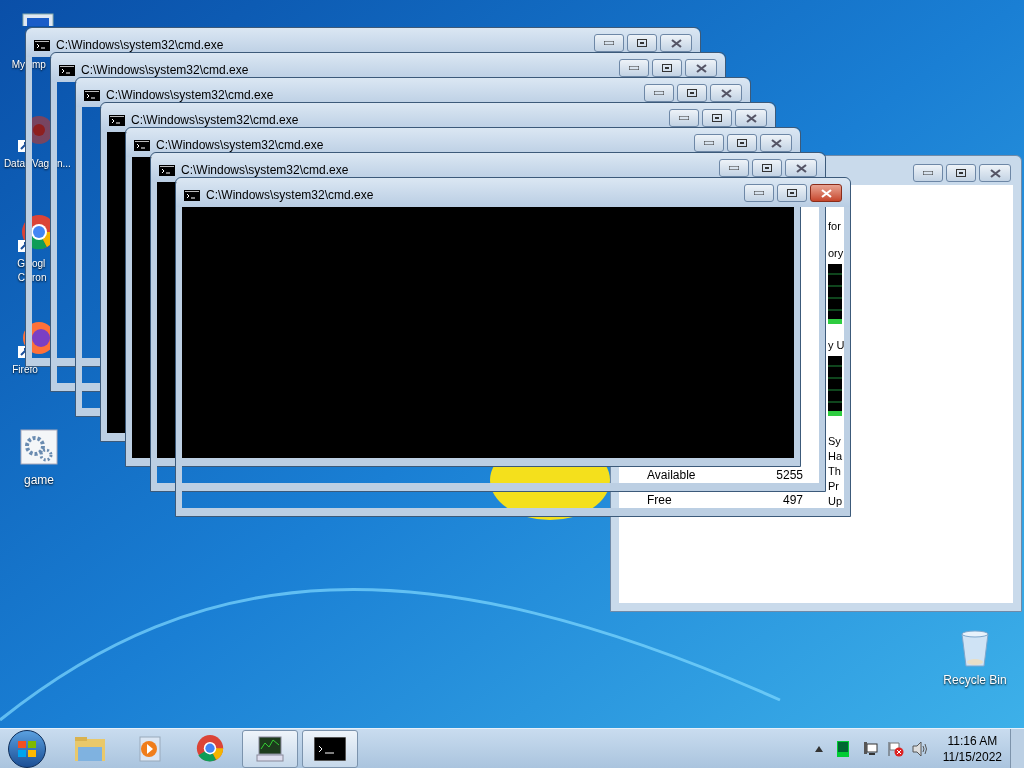 The width and height of the screenshot is (1024, 768). I want to click on folder-icon, so click(90, 748).